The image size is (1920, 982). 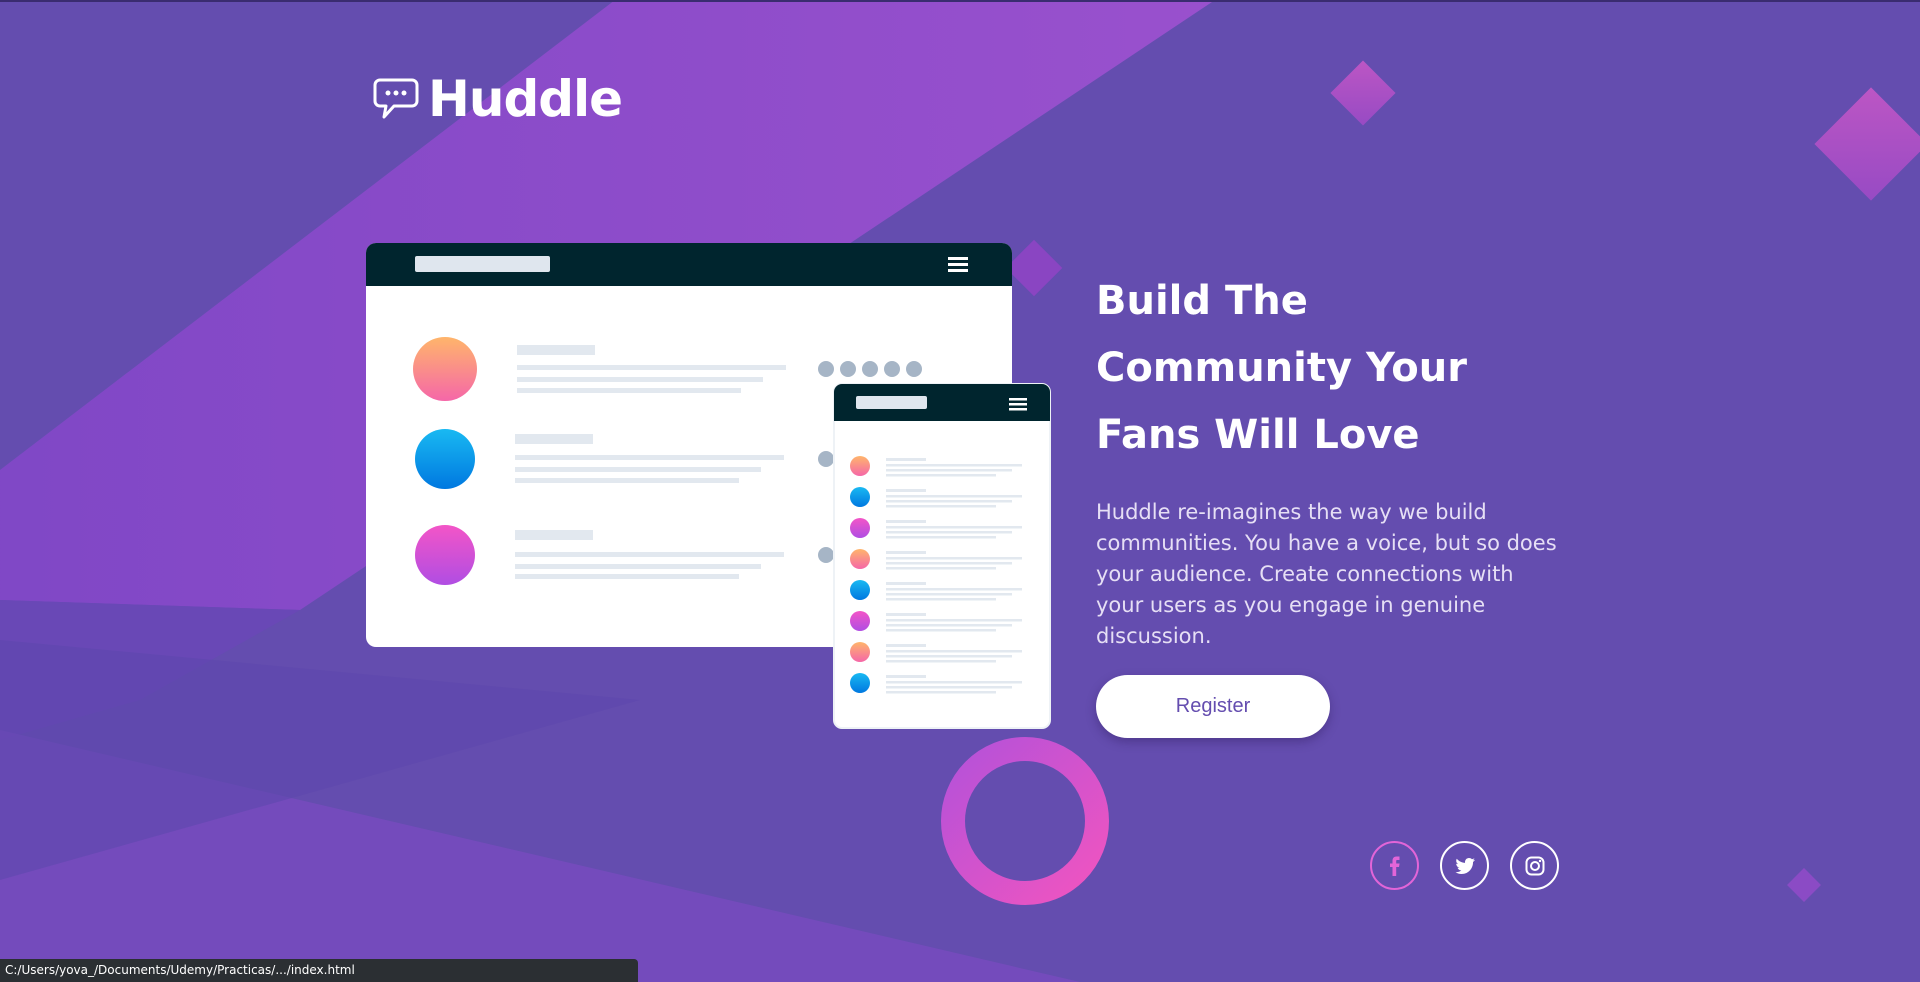 I want to click on instagram-icon, so click(x=1534, y=865).